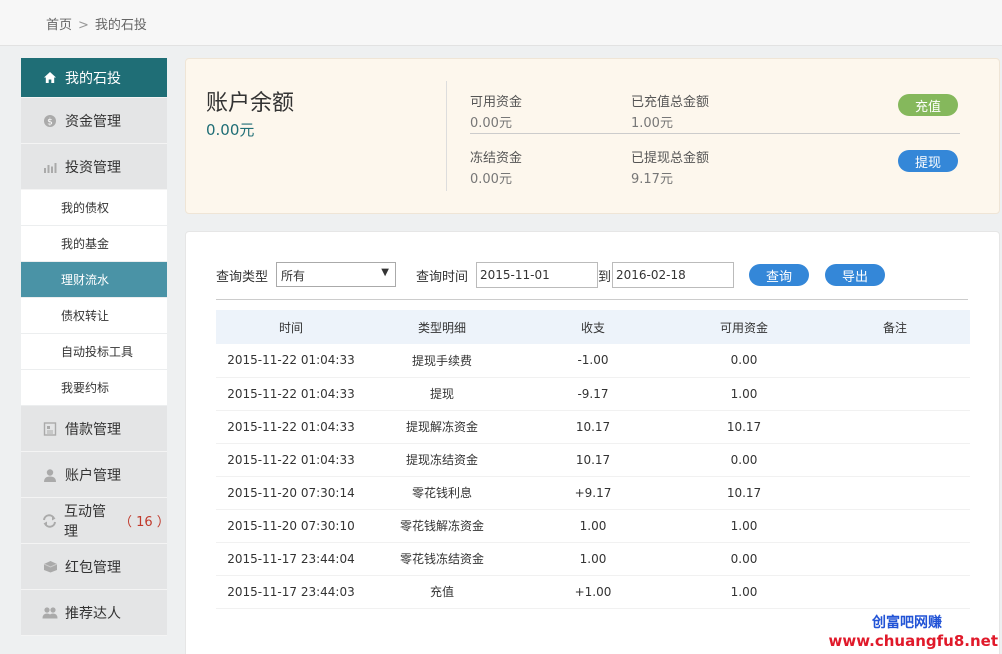 This screenshot has width=1002, height=654. I want to click on sidebar-item-label: 资金管理, so click(93, 121).